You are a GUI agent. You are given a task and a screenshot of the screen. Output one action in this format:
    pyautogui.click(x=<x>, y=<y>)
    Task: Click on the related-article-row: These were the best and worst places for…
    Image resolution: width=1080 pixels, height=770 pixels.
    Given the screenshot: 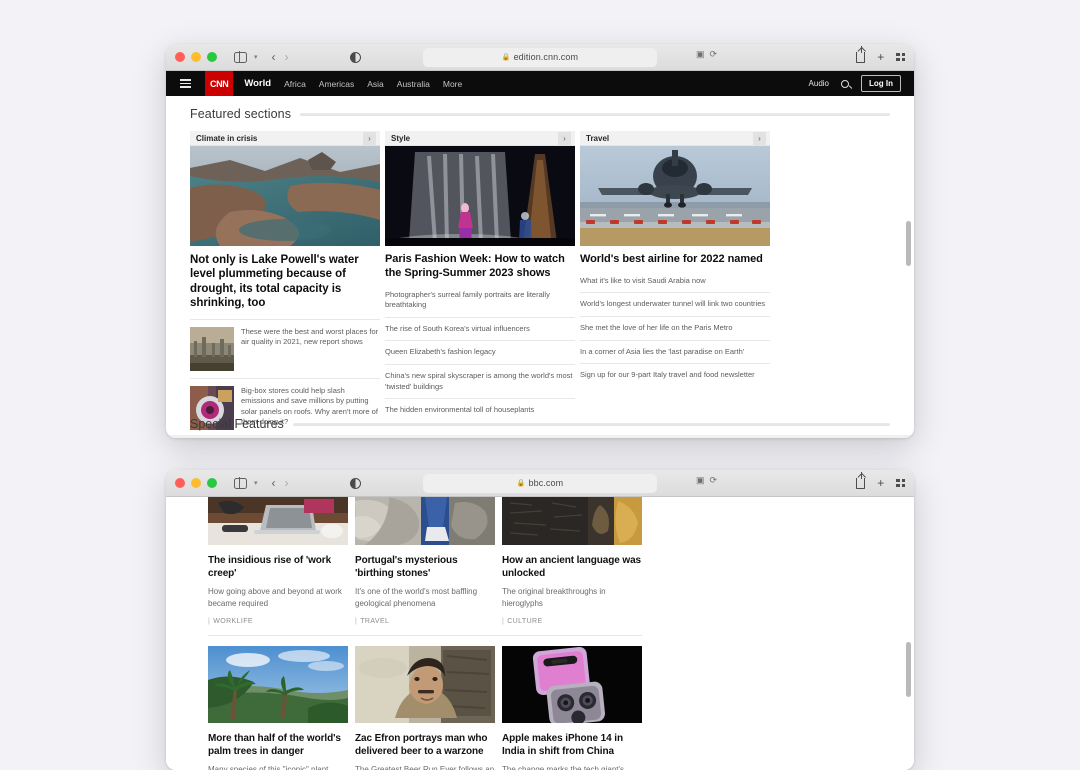 What is the action you would take?
    pyautogui.click(x=285, y=344)
    